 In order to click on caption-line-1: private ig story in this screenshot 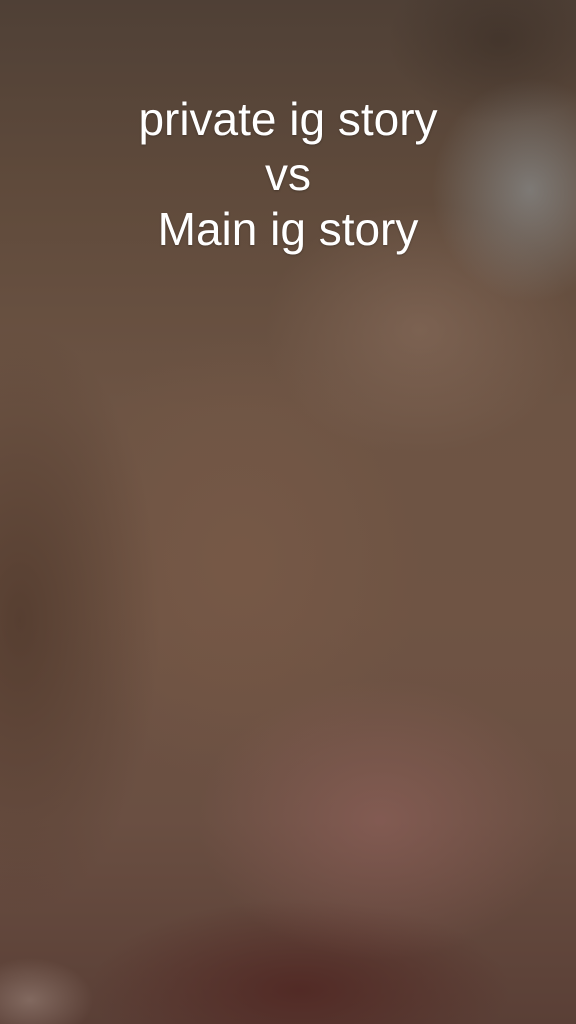, I will do `click(288, 119)`.